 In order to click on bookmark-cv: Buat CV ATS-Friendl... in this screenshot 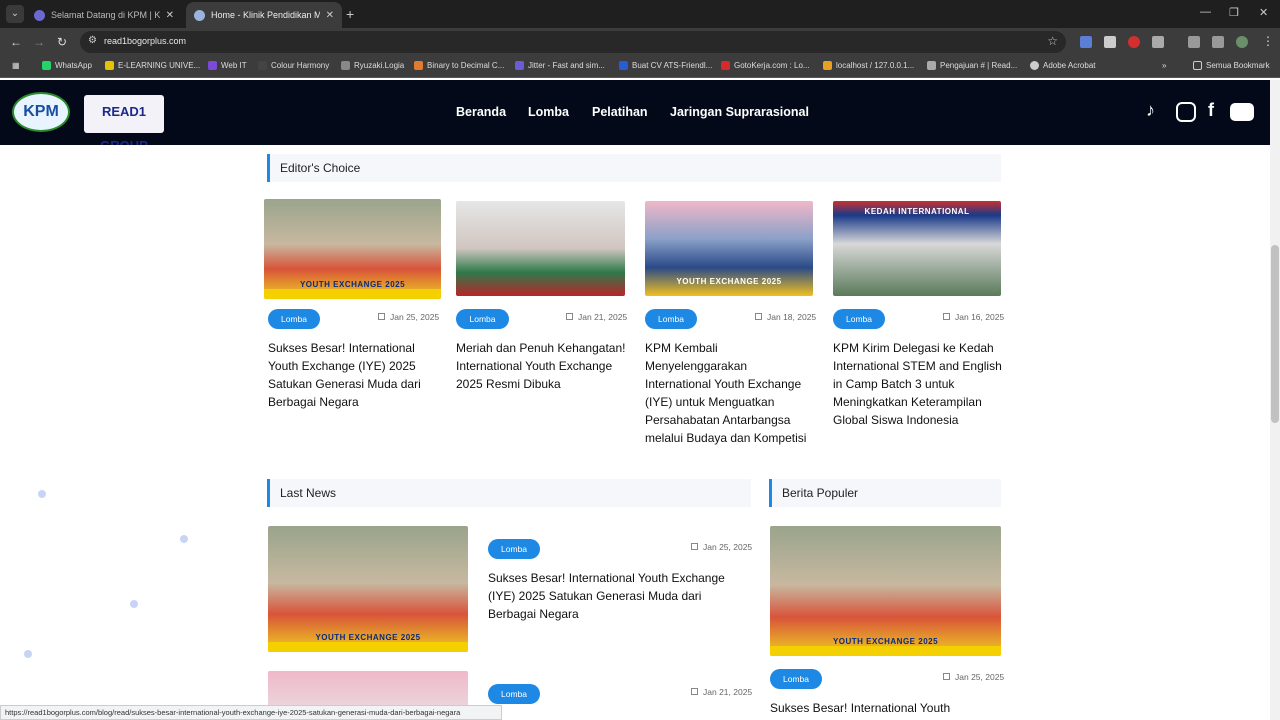, I will do `click(665, 65)`.